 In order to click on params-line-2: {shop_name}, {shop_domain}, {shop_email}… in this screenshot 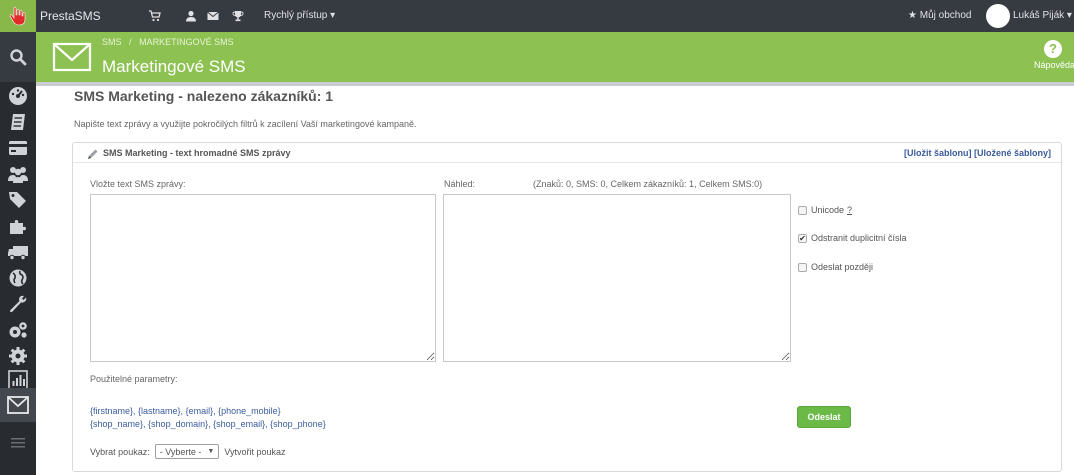, I will do `click(208, 424)`.